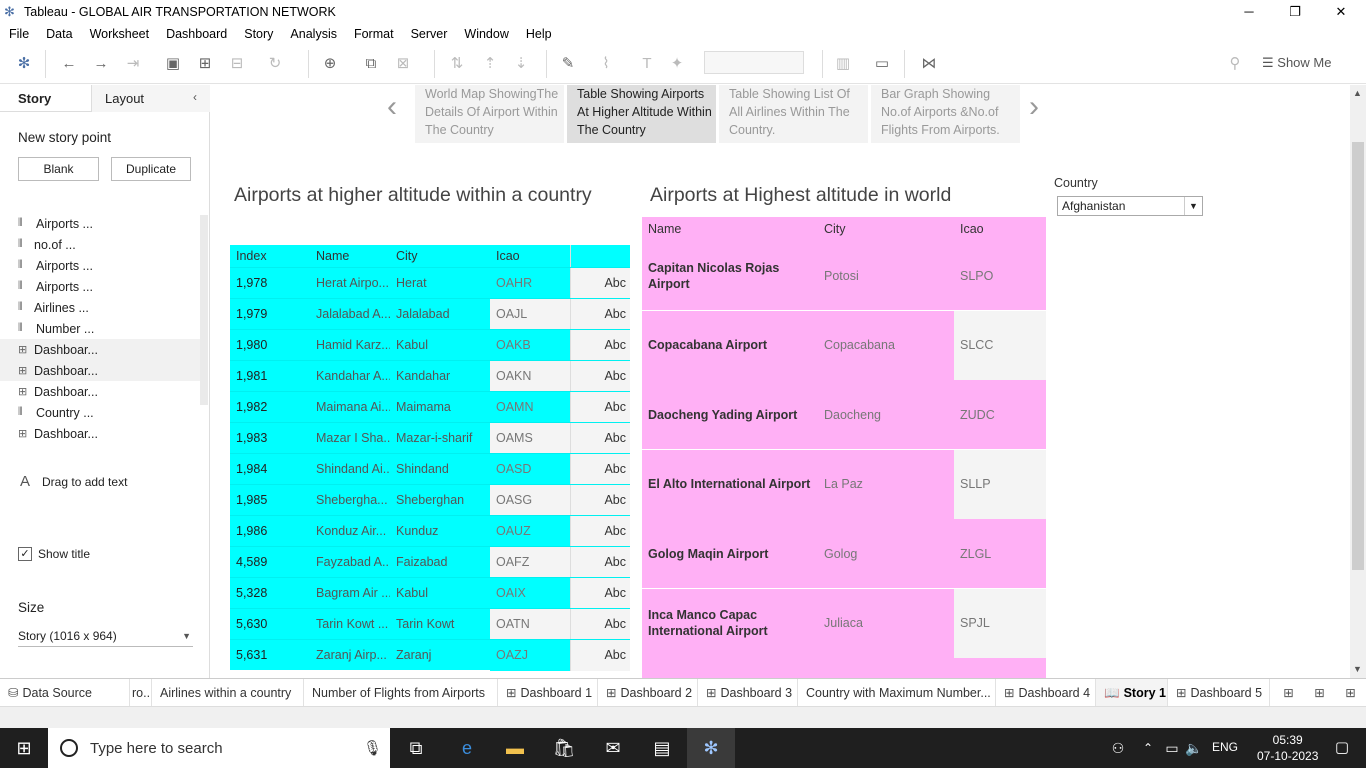 The width and height of the screenshot is (1366, 768). I want to click on table2-row: Daocheng Yading Airport Daocheng ZUDC, so click(844, 414).